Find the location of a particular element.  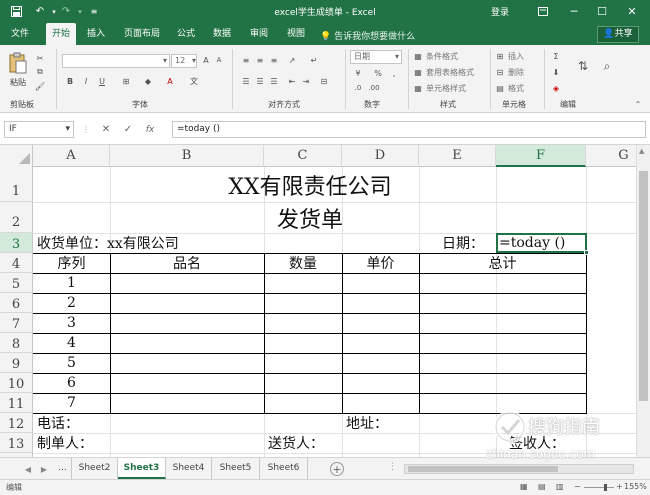

autosum-icon: Σ is located at coordinates (556, 56).